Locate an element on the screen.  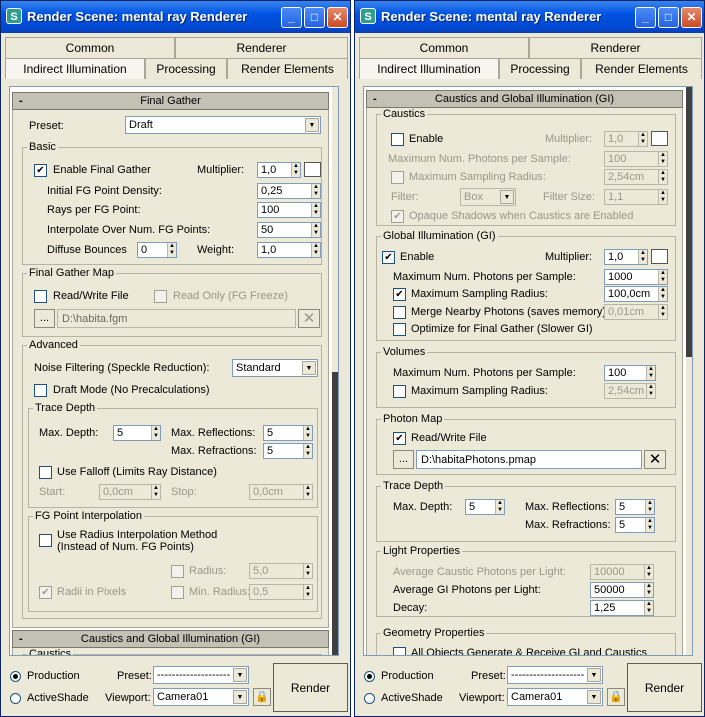
volumes-radius-checkbox is located at coordinates (399, 391).